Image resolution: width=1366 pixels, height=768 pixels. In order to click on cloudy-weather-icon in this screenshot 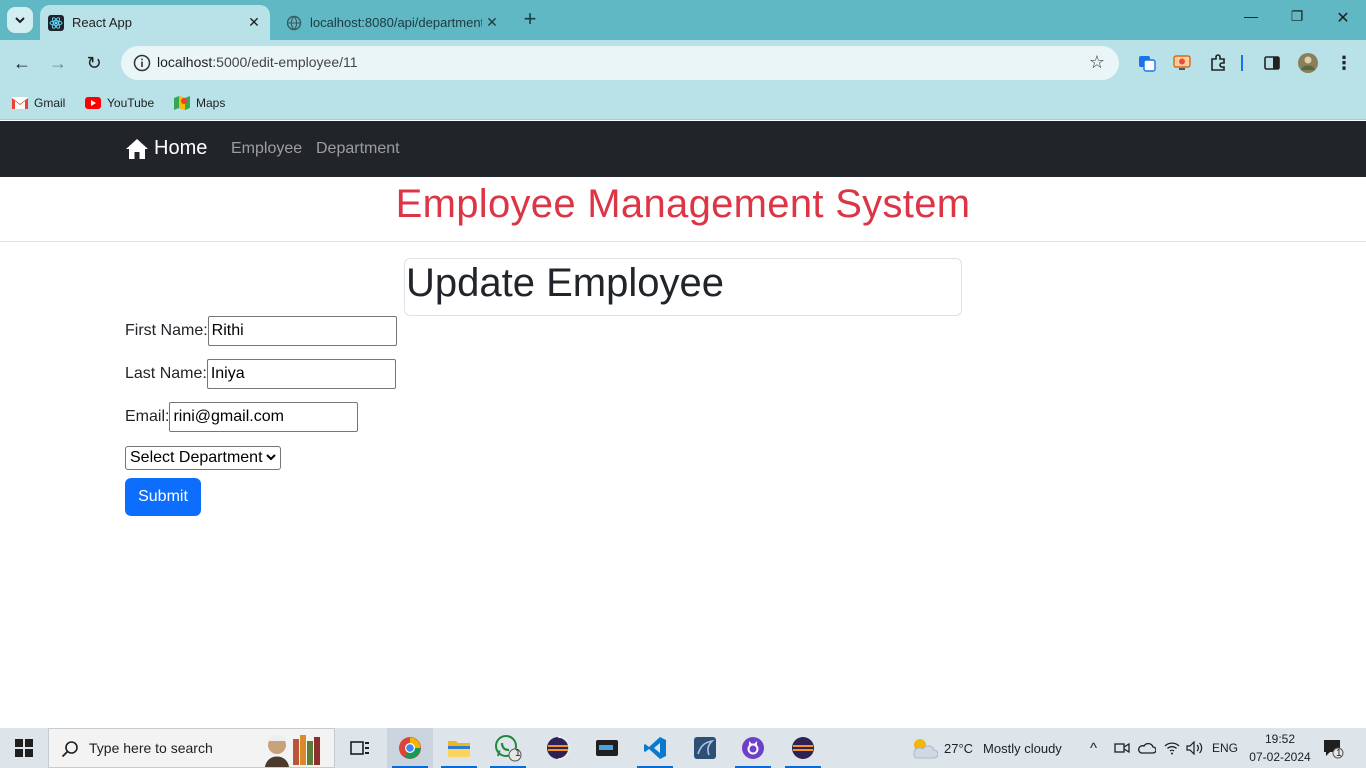, I will do `click(925, 749)`.